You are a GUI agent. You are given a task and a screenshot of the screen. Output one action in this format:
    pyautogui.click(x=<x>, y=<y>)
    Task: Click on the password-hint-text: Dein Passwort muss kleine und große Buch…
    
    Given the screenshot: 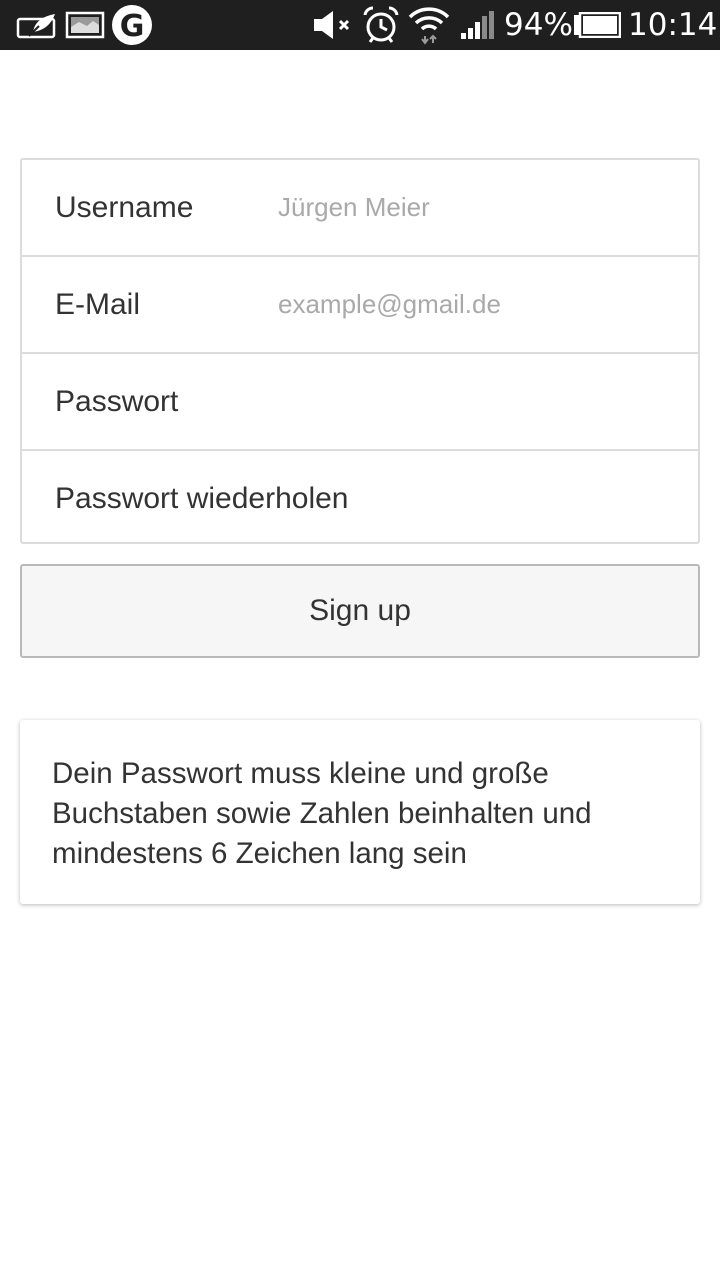 What is the action you would take?
    pyautogui.click(x=322, y=813)
    